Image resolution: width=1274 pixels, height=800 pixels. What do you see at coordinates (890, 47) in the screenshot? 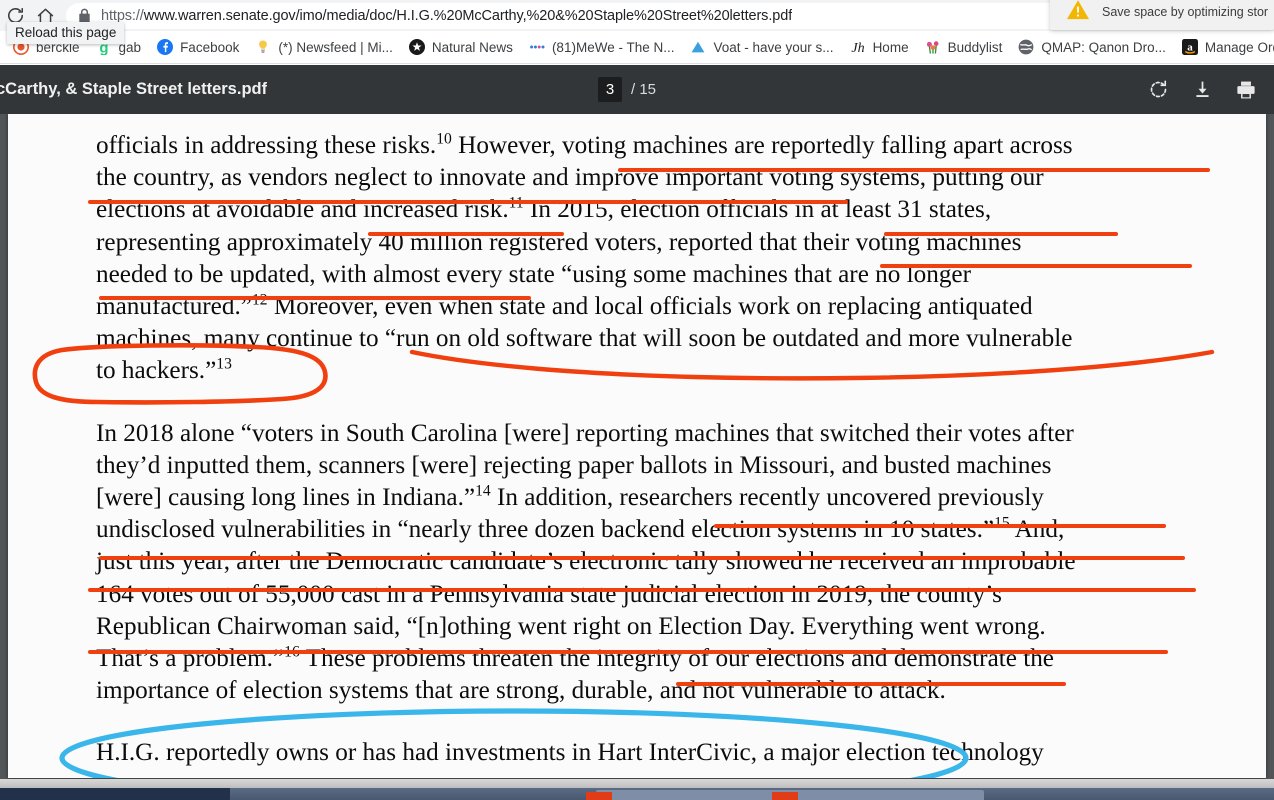
I see `bookmark-label: Home` at bounding box center [890, 47].